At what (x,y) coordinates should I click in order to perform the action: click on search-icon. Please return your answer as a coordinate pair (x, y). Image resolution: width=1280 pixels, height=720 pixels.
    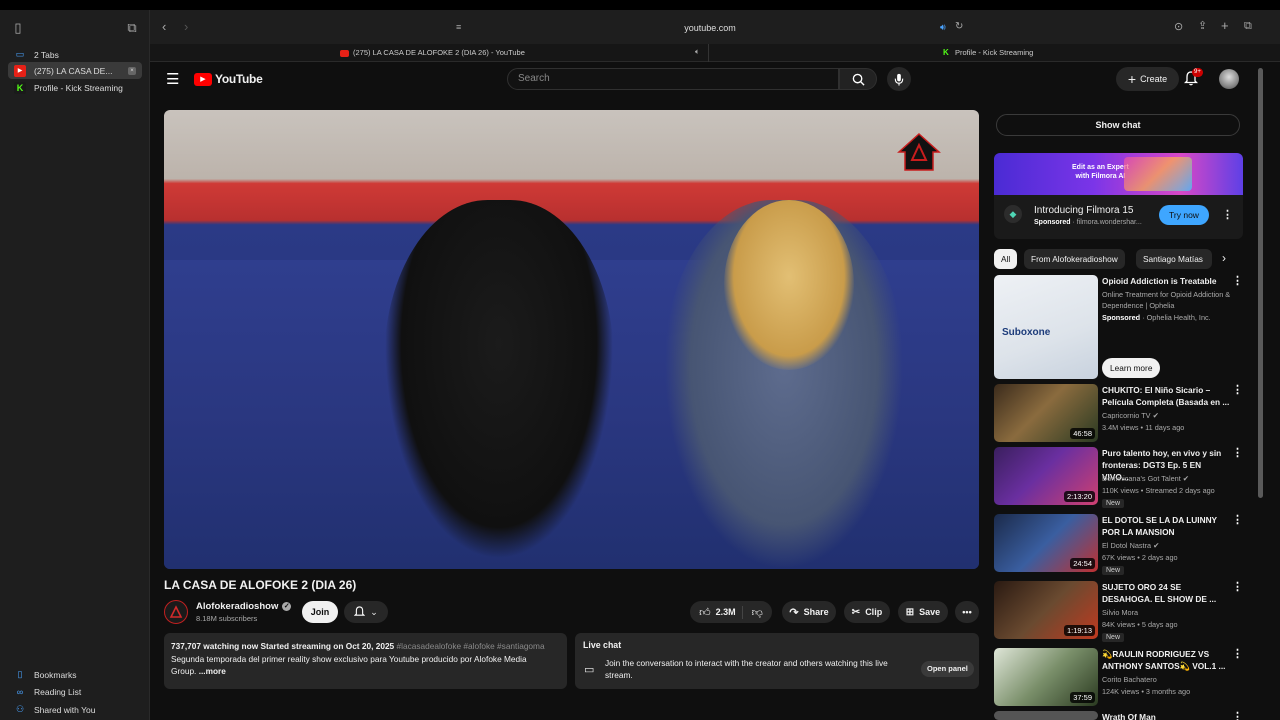
    Looking at the image, I should click on (858, 79).